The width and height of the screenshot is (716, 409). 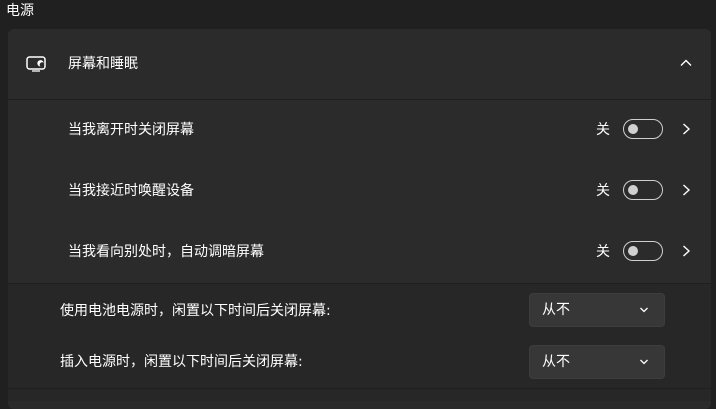 I want to click on next-settings-group, so click(x=359, y=394).